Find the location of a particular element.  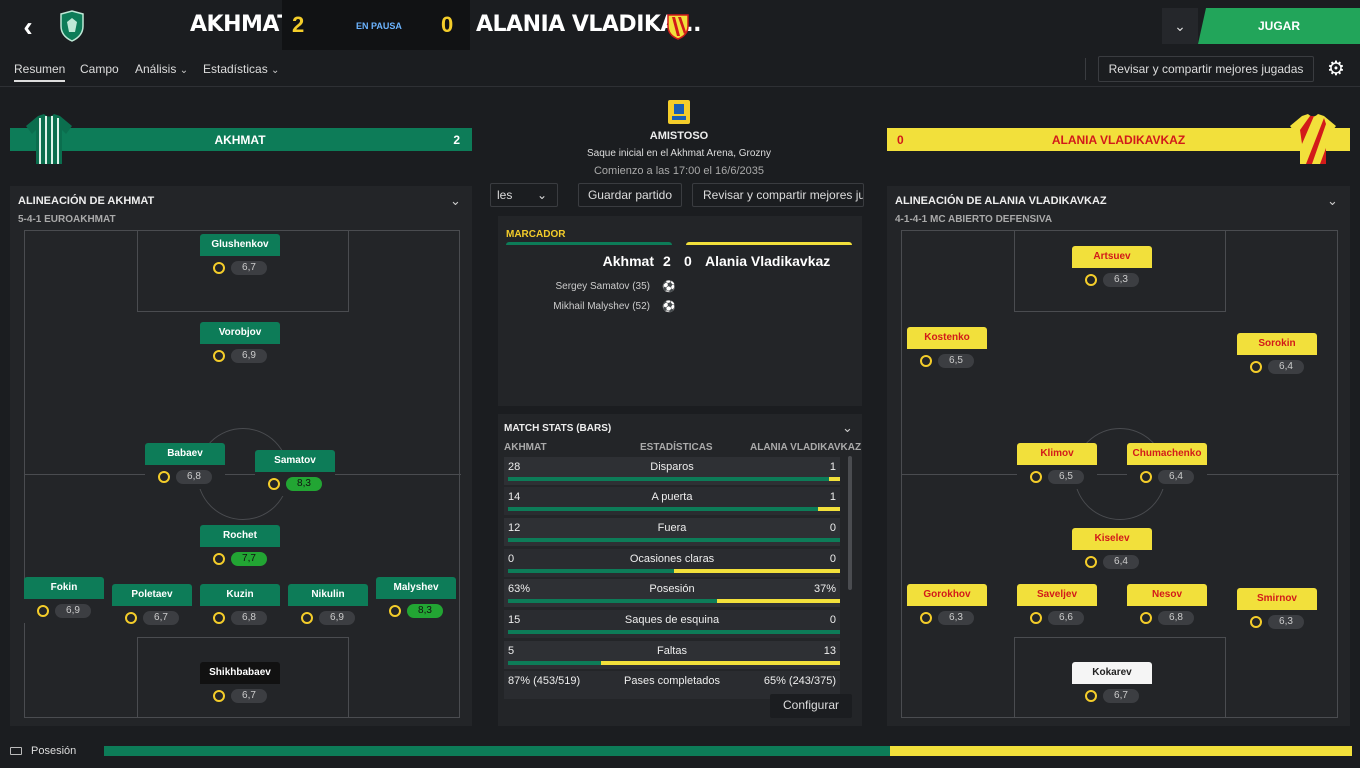

play-button: JUGAR is located at coordinates (1279, 26).